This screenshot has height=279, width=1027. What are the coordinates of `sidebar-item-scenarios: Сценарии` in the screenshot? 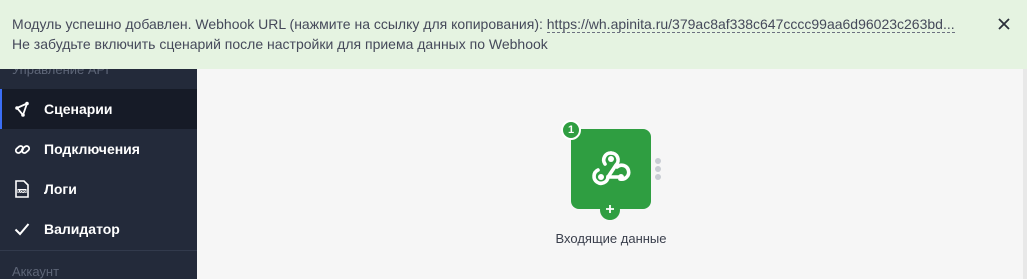 It's located at (98, 109).